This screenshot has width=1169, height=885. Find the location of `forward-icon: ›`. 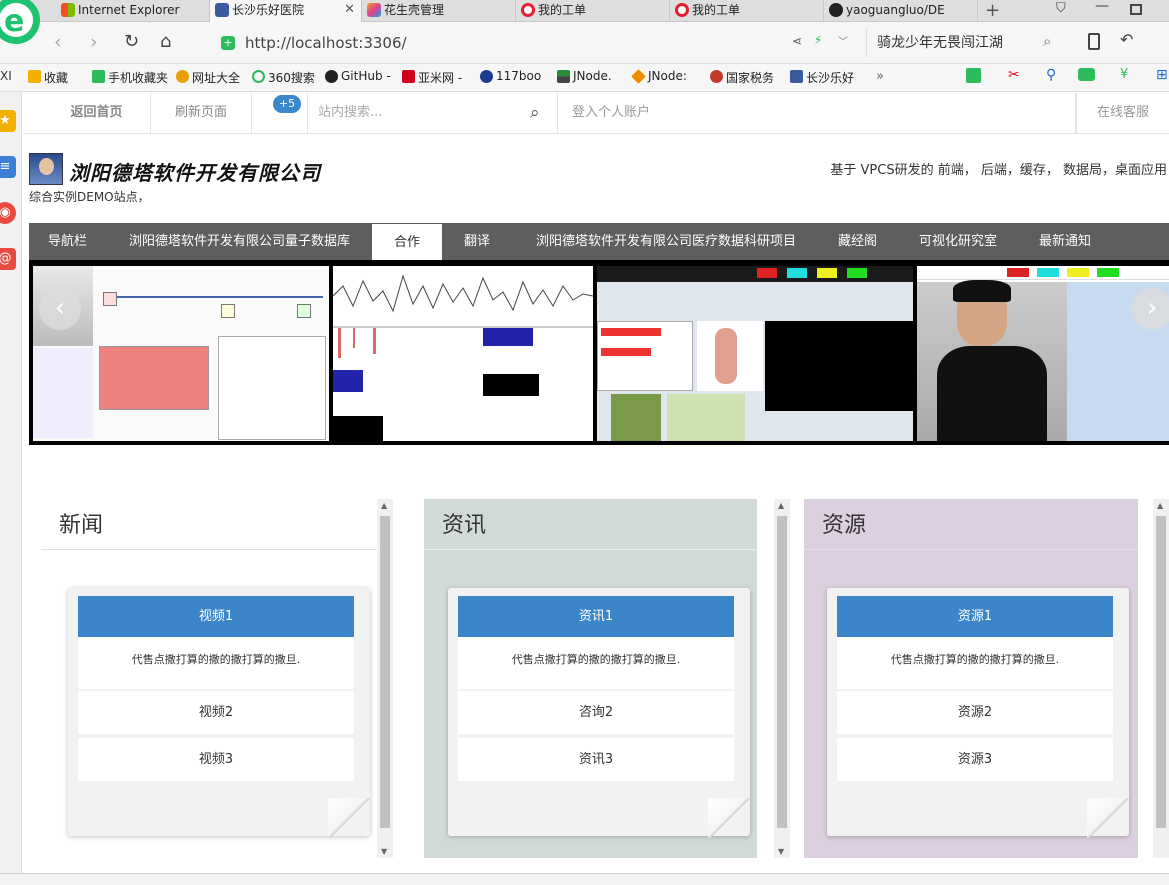

forward-icon: › is located at coordinates (94, 42).